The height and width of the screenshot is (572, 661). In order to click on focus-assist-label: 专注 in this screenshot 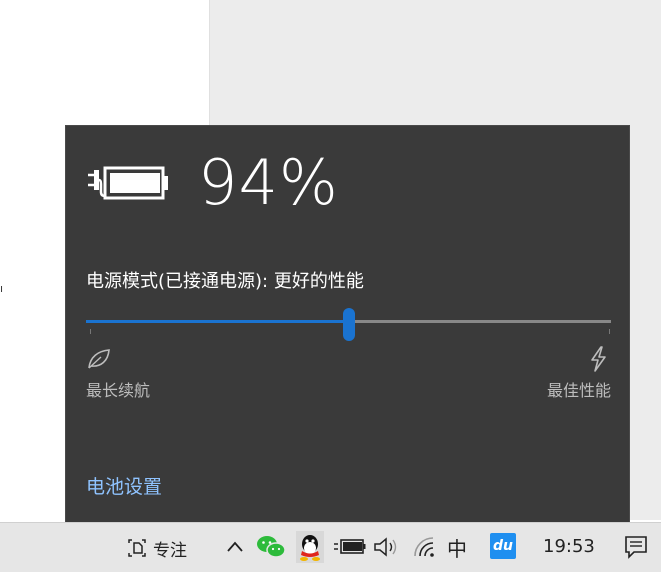, I will do `click(170, 550)`.